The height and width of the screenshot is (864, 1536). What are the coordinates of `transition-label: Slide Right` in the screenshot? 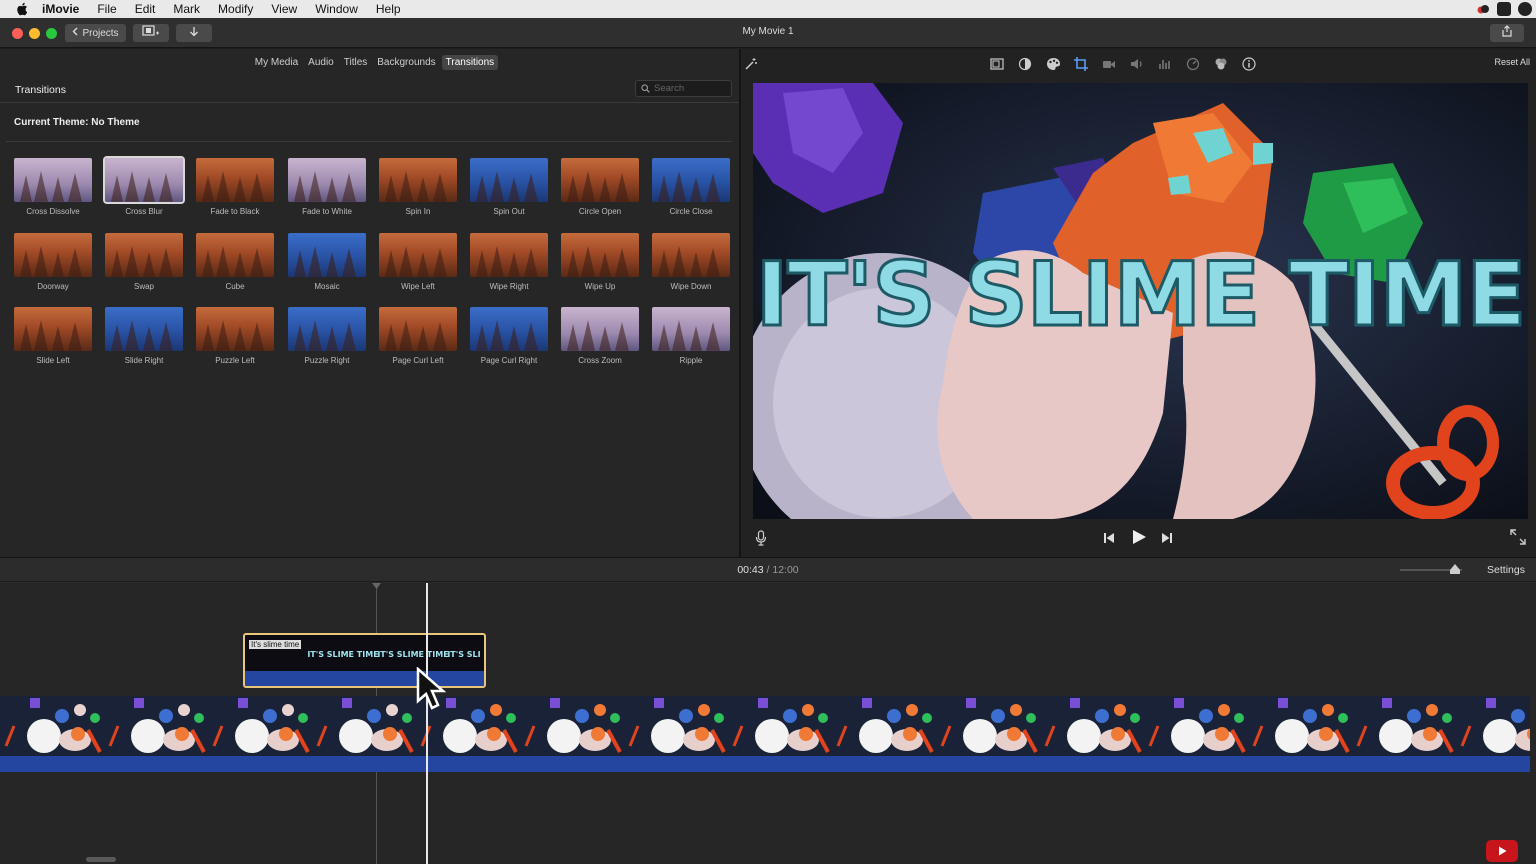 It's located at (144, 360).